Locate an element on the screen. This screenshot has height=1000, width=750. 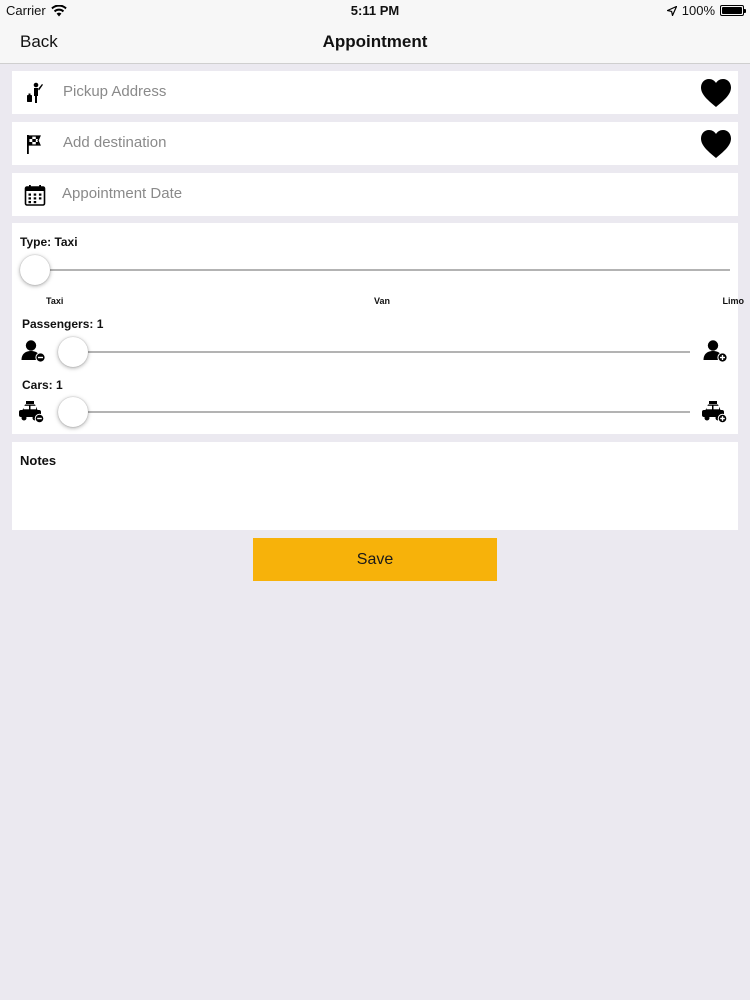
type-slider-thumb is located at coordinates (35, 270).